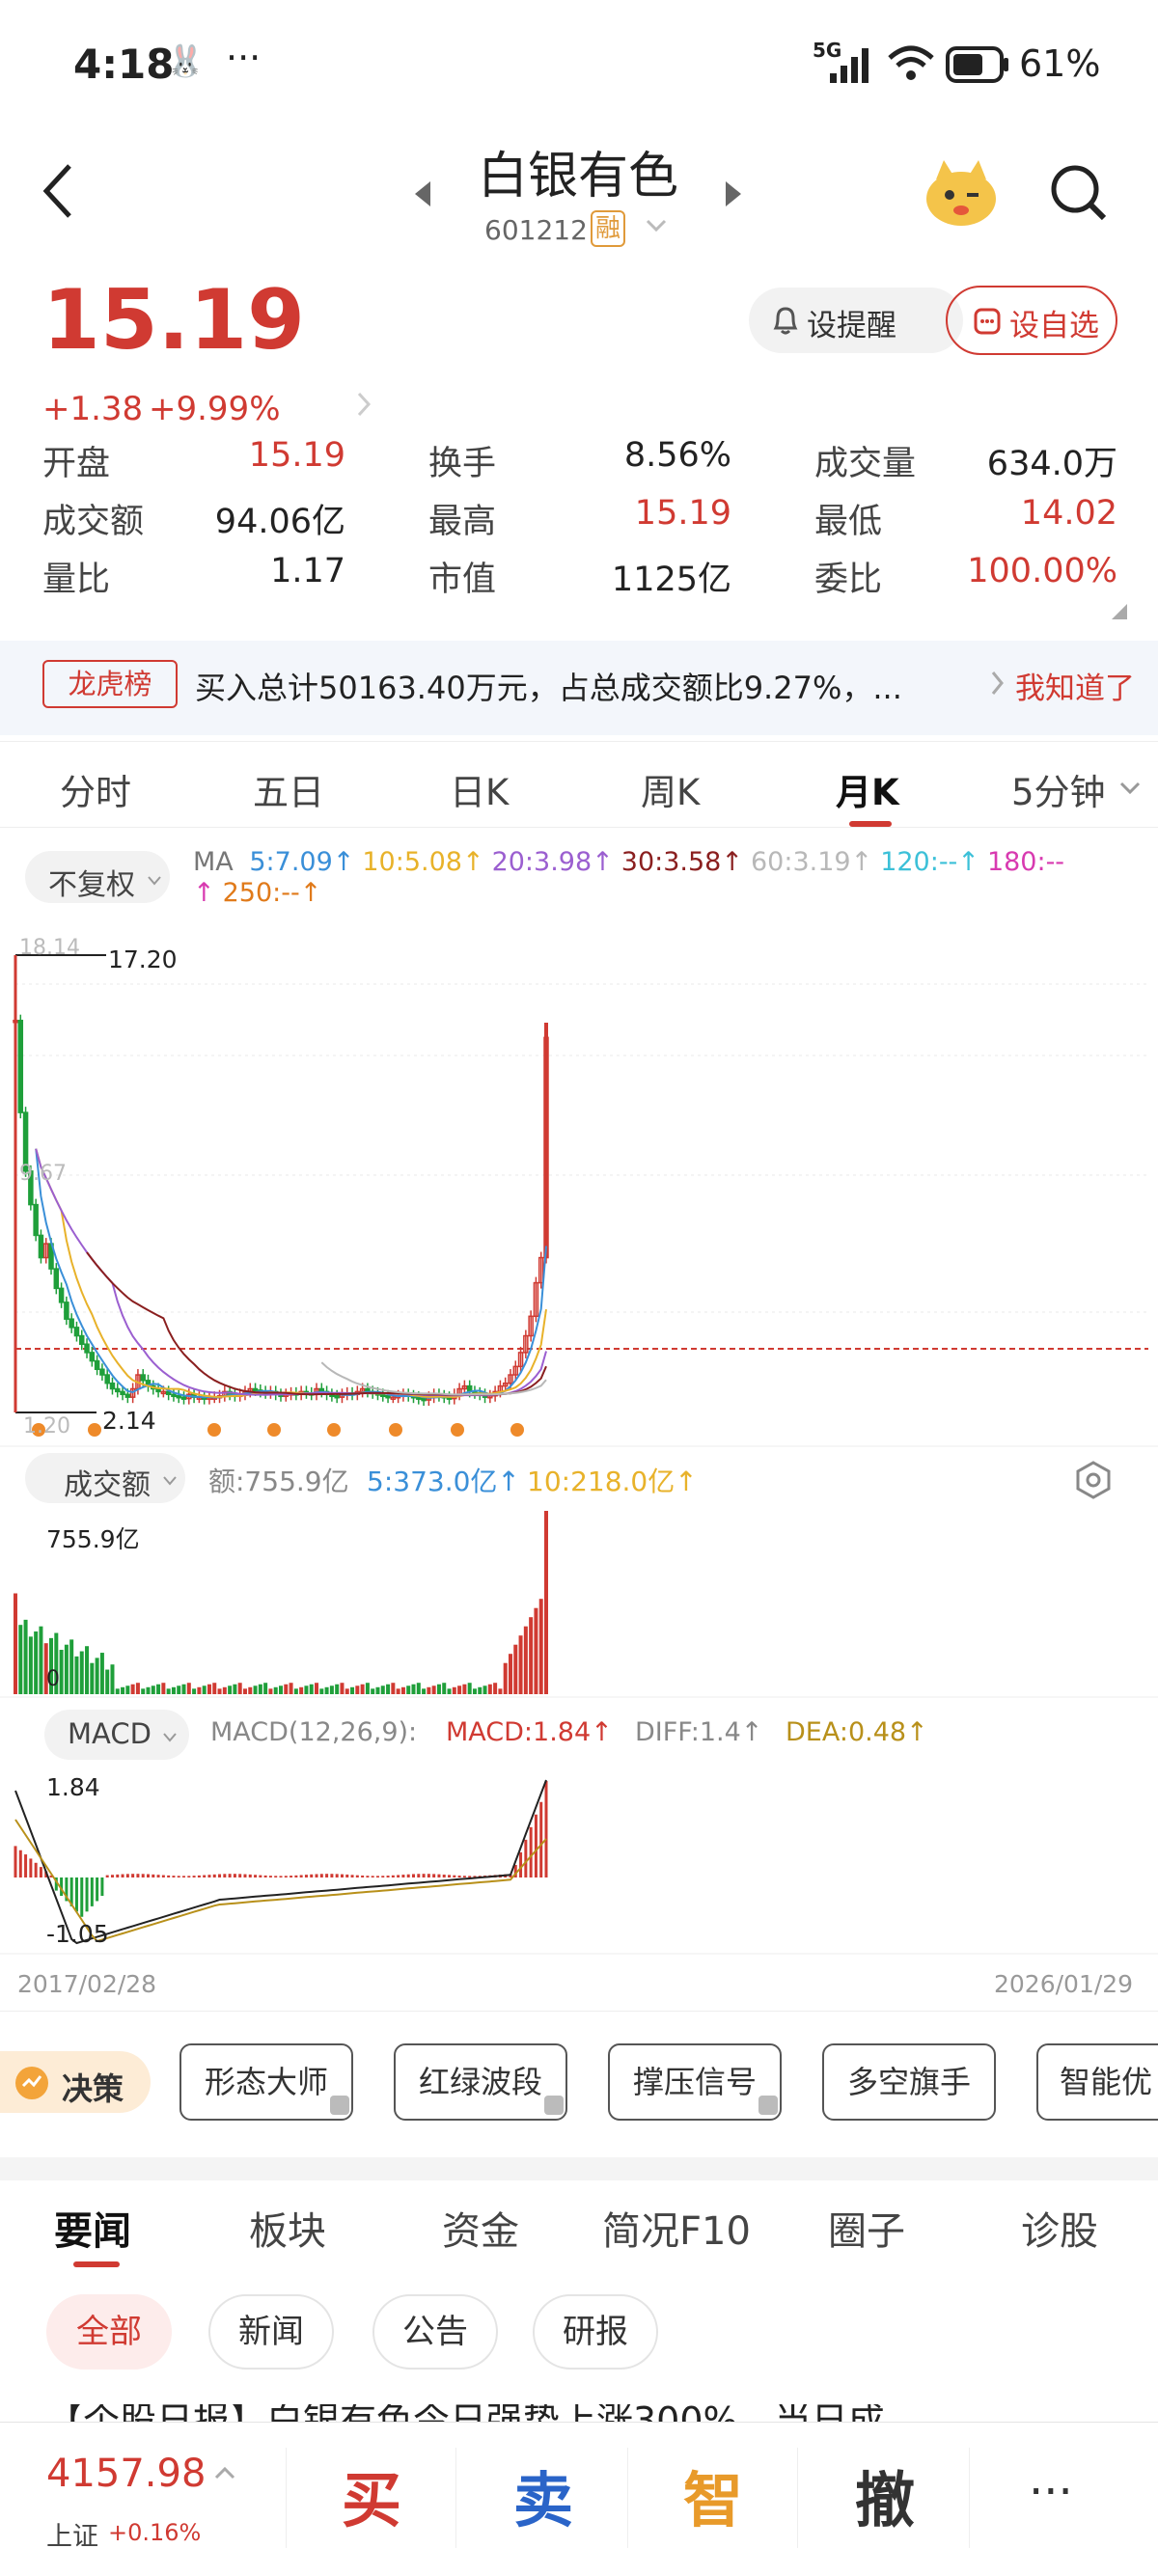 This screenshot has width=1158, height=2576. I want to click on news-tab-sector: 板块, so click(287, 2228).